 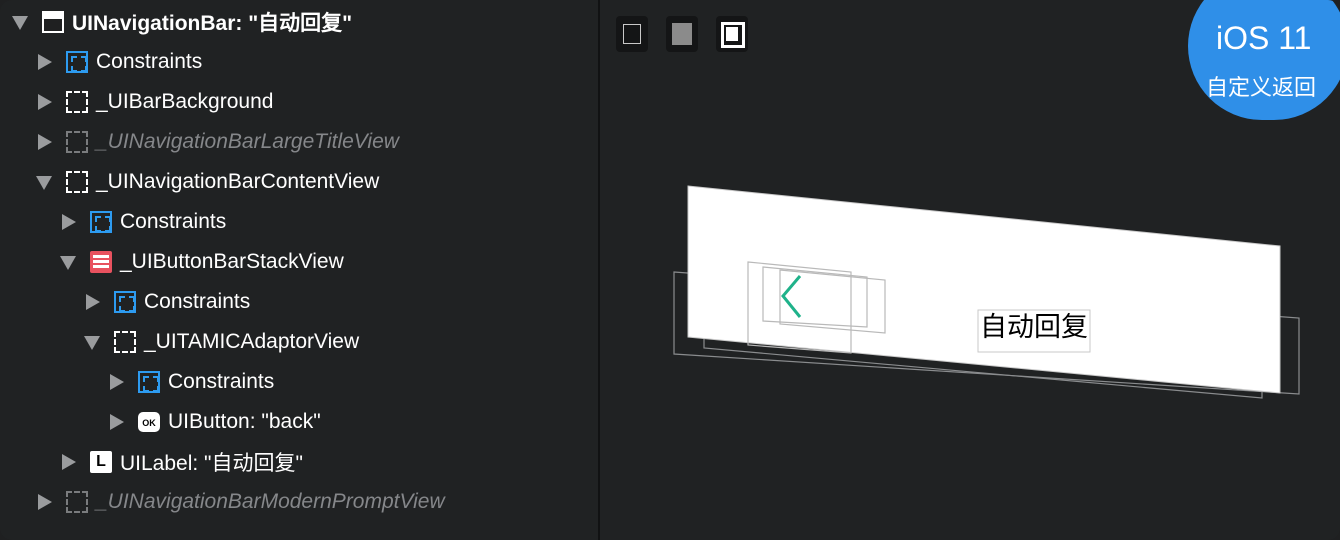 What do you see at coordinates (149, 422) in the screenshot?
I see `button-icon: OK` at bounding box center [149, 422].